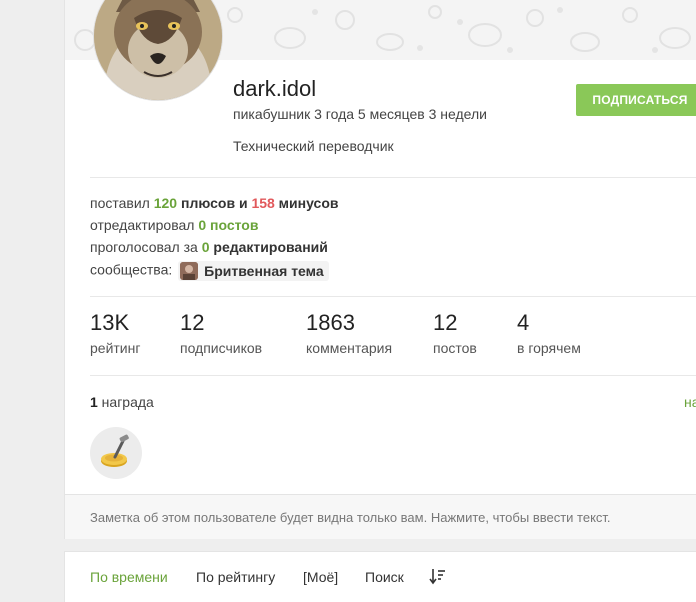 The image size is (696, 602). I want to click on subscribe-button: ПОДПИСАТЬСЯ, so click(636, 100).